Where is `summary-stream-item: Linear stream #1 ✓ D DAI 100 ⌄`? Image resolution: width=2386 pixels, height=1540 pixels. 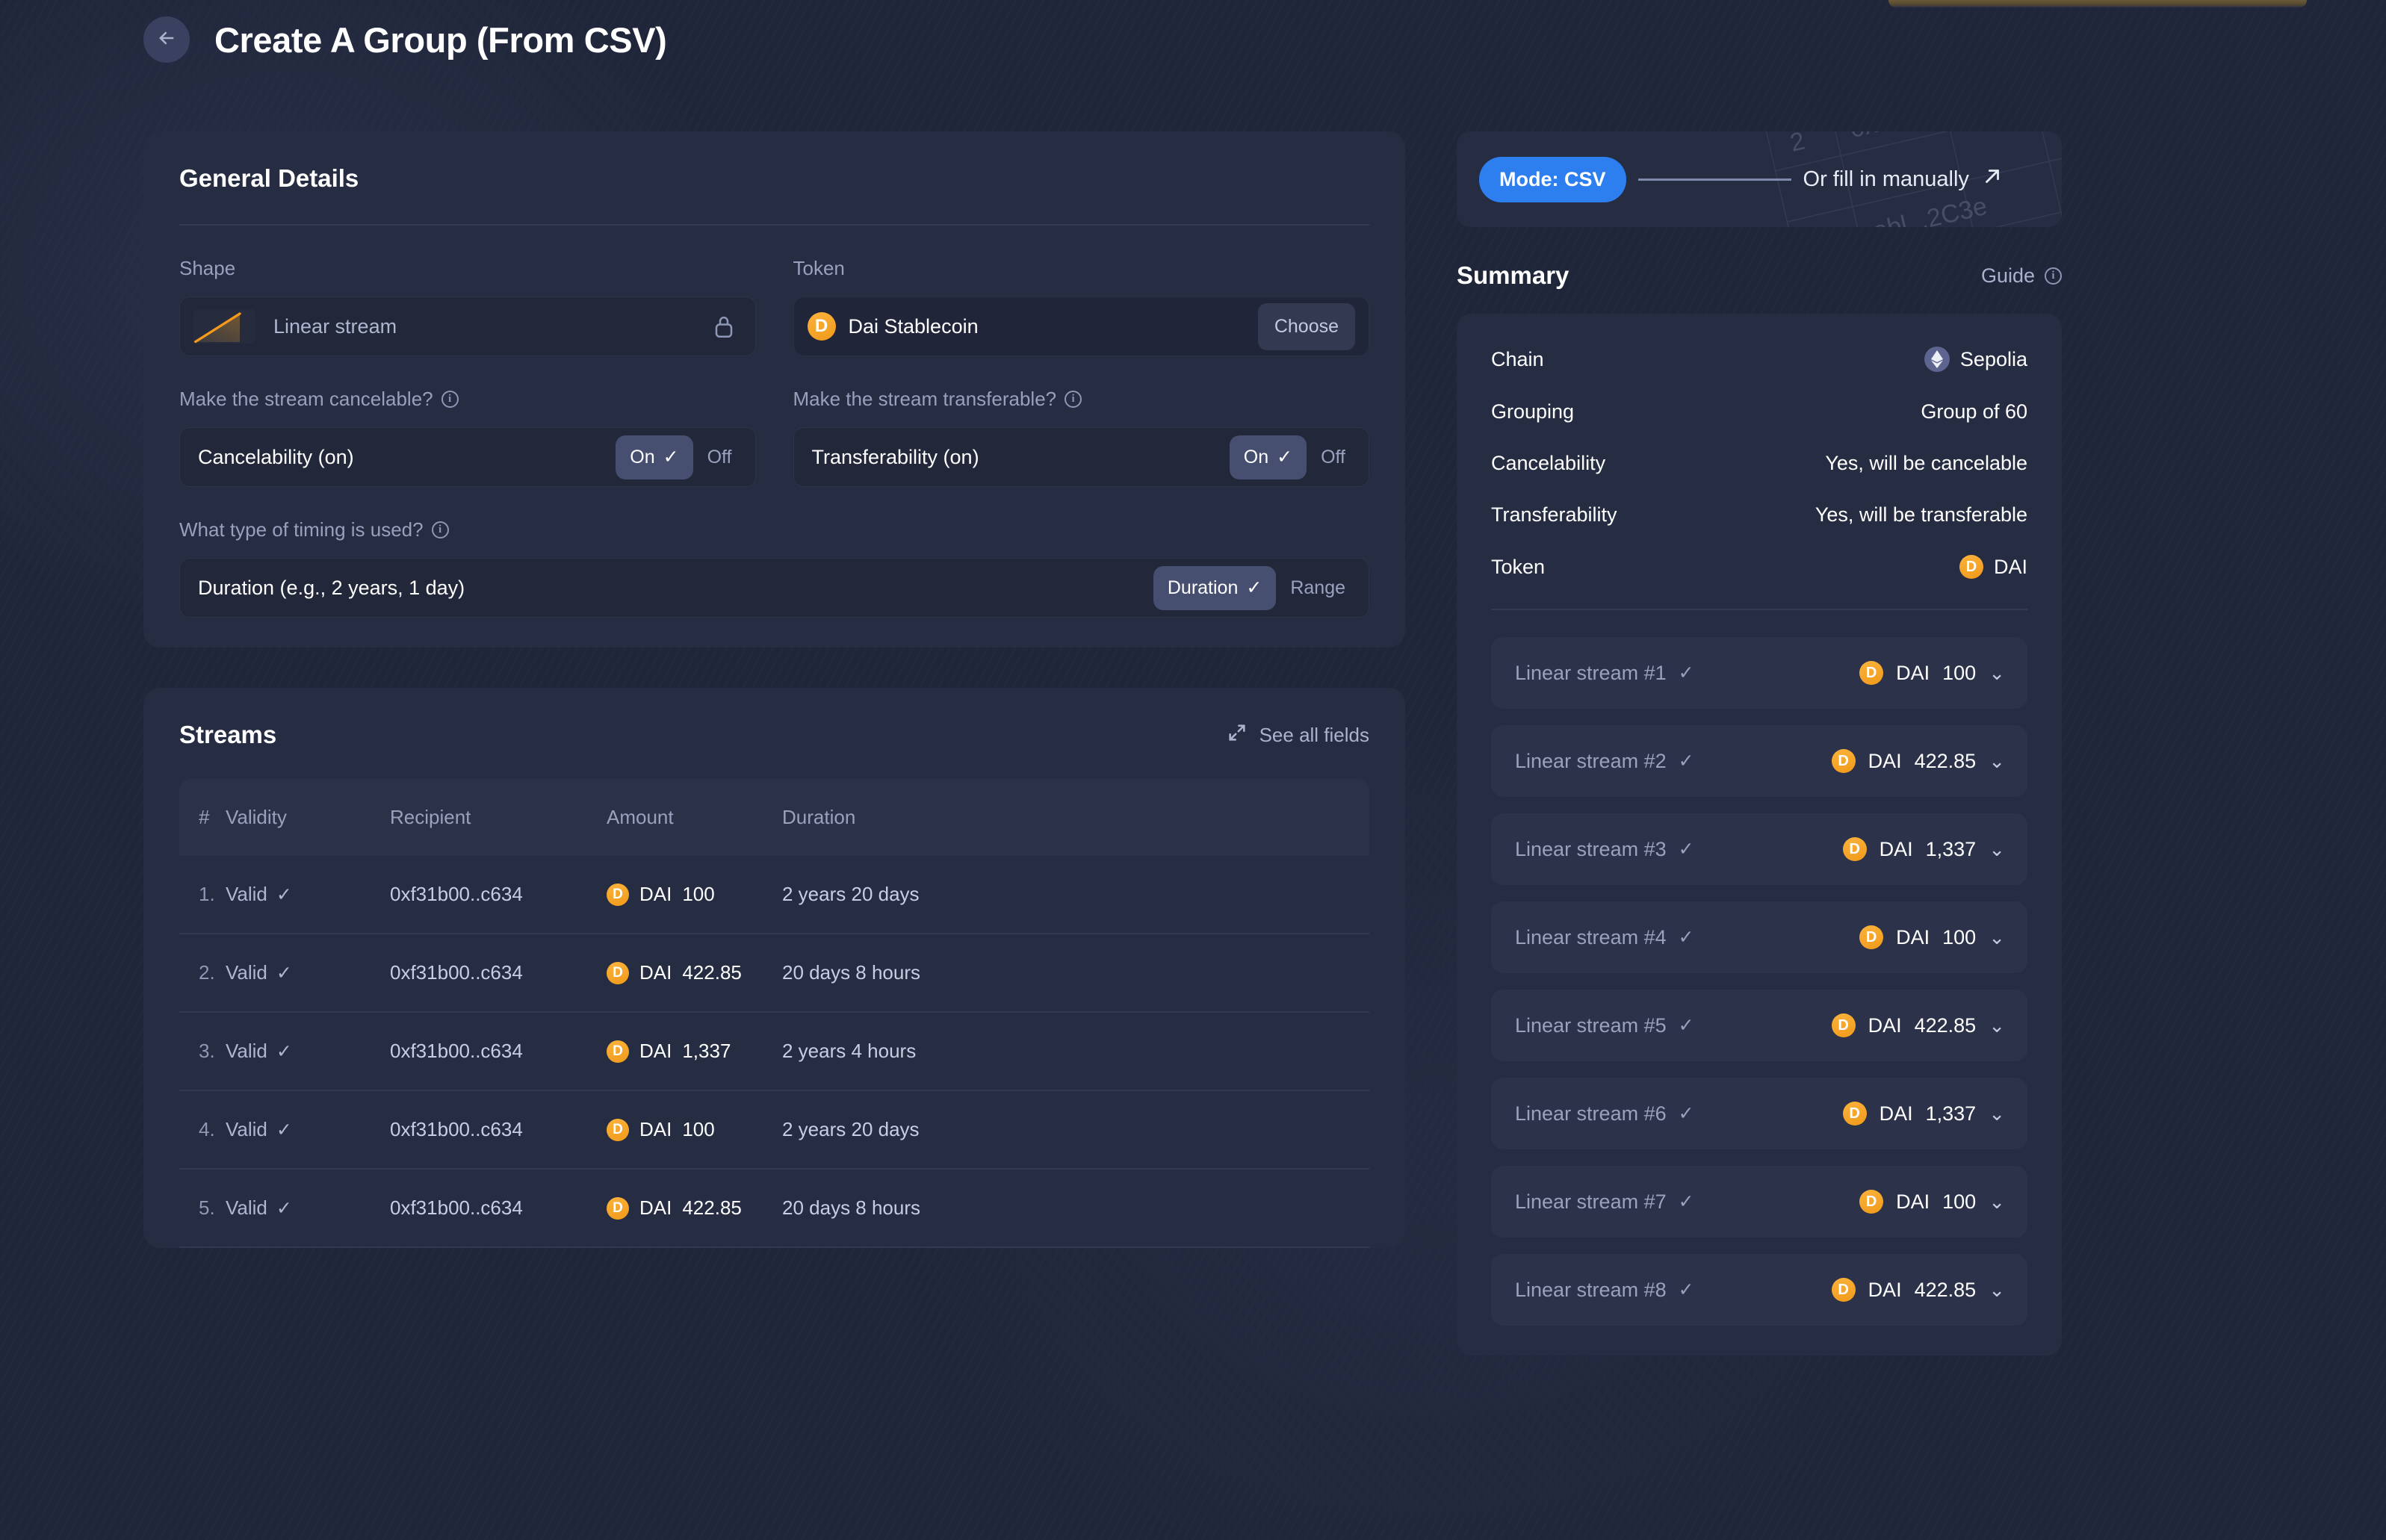 summary-stream-item: Linear stream #1 ✓ D DAI 100 ⌄ is located at coordinates (1759, 673).